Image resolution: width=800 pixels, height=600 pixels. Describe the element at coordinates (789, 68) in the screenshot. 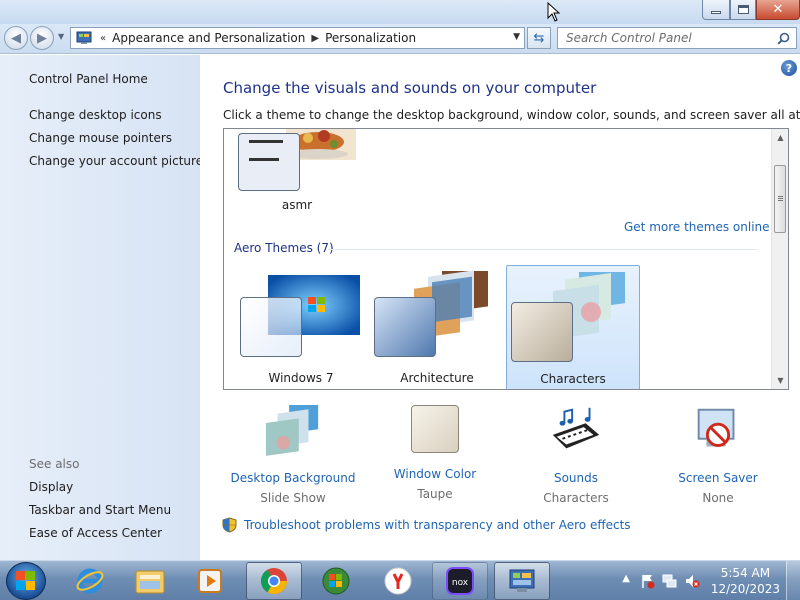

I see `help-icon: ?` at that location.